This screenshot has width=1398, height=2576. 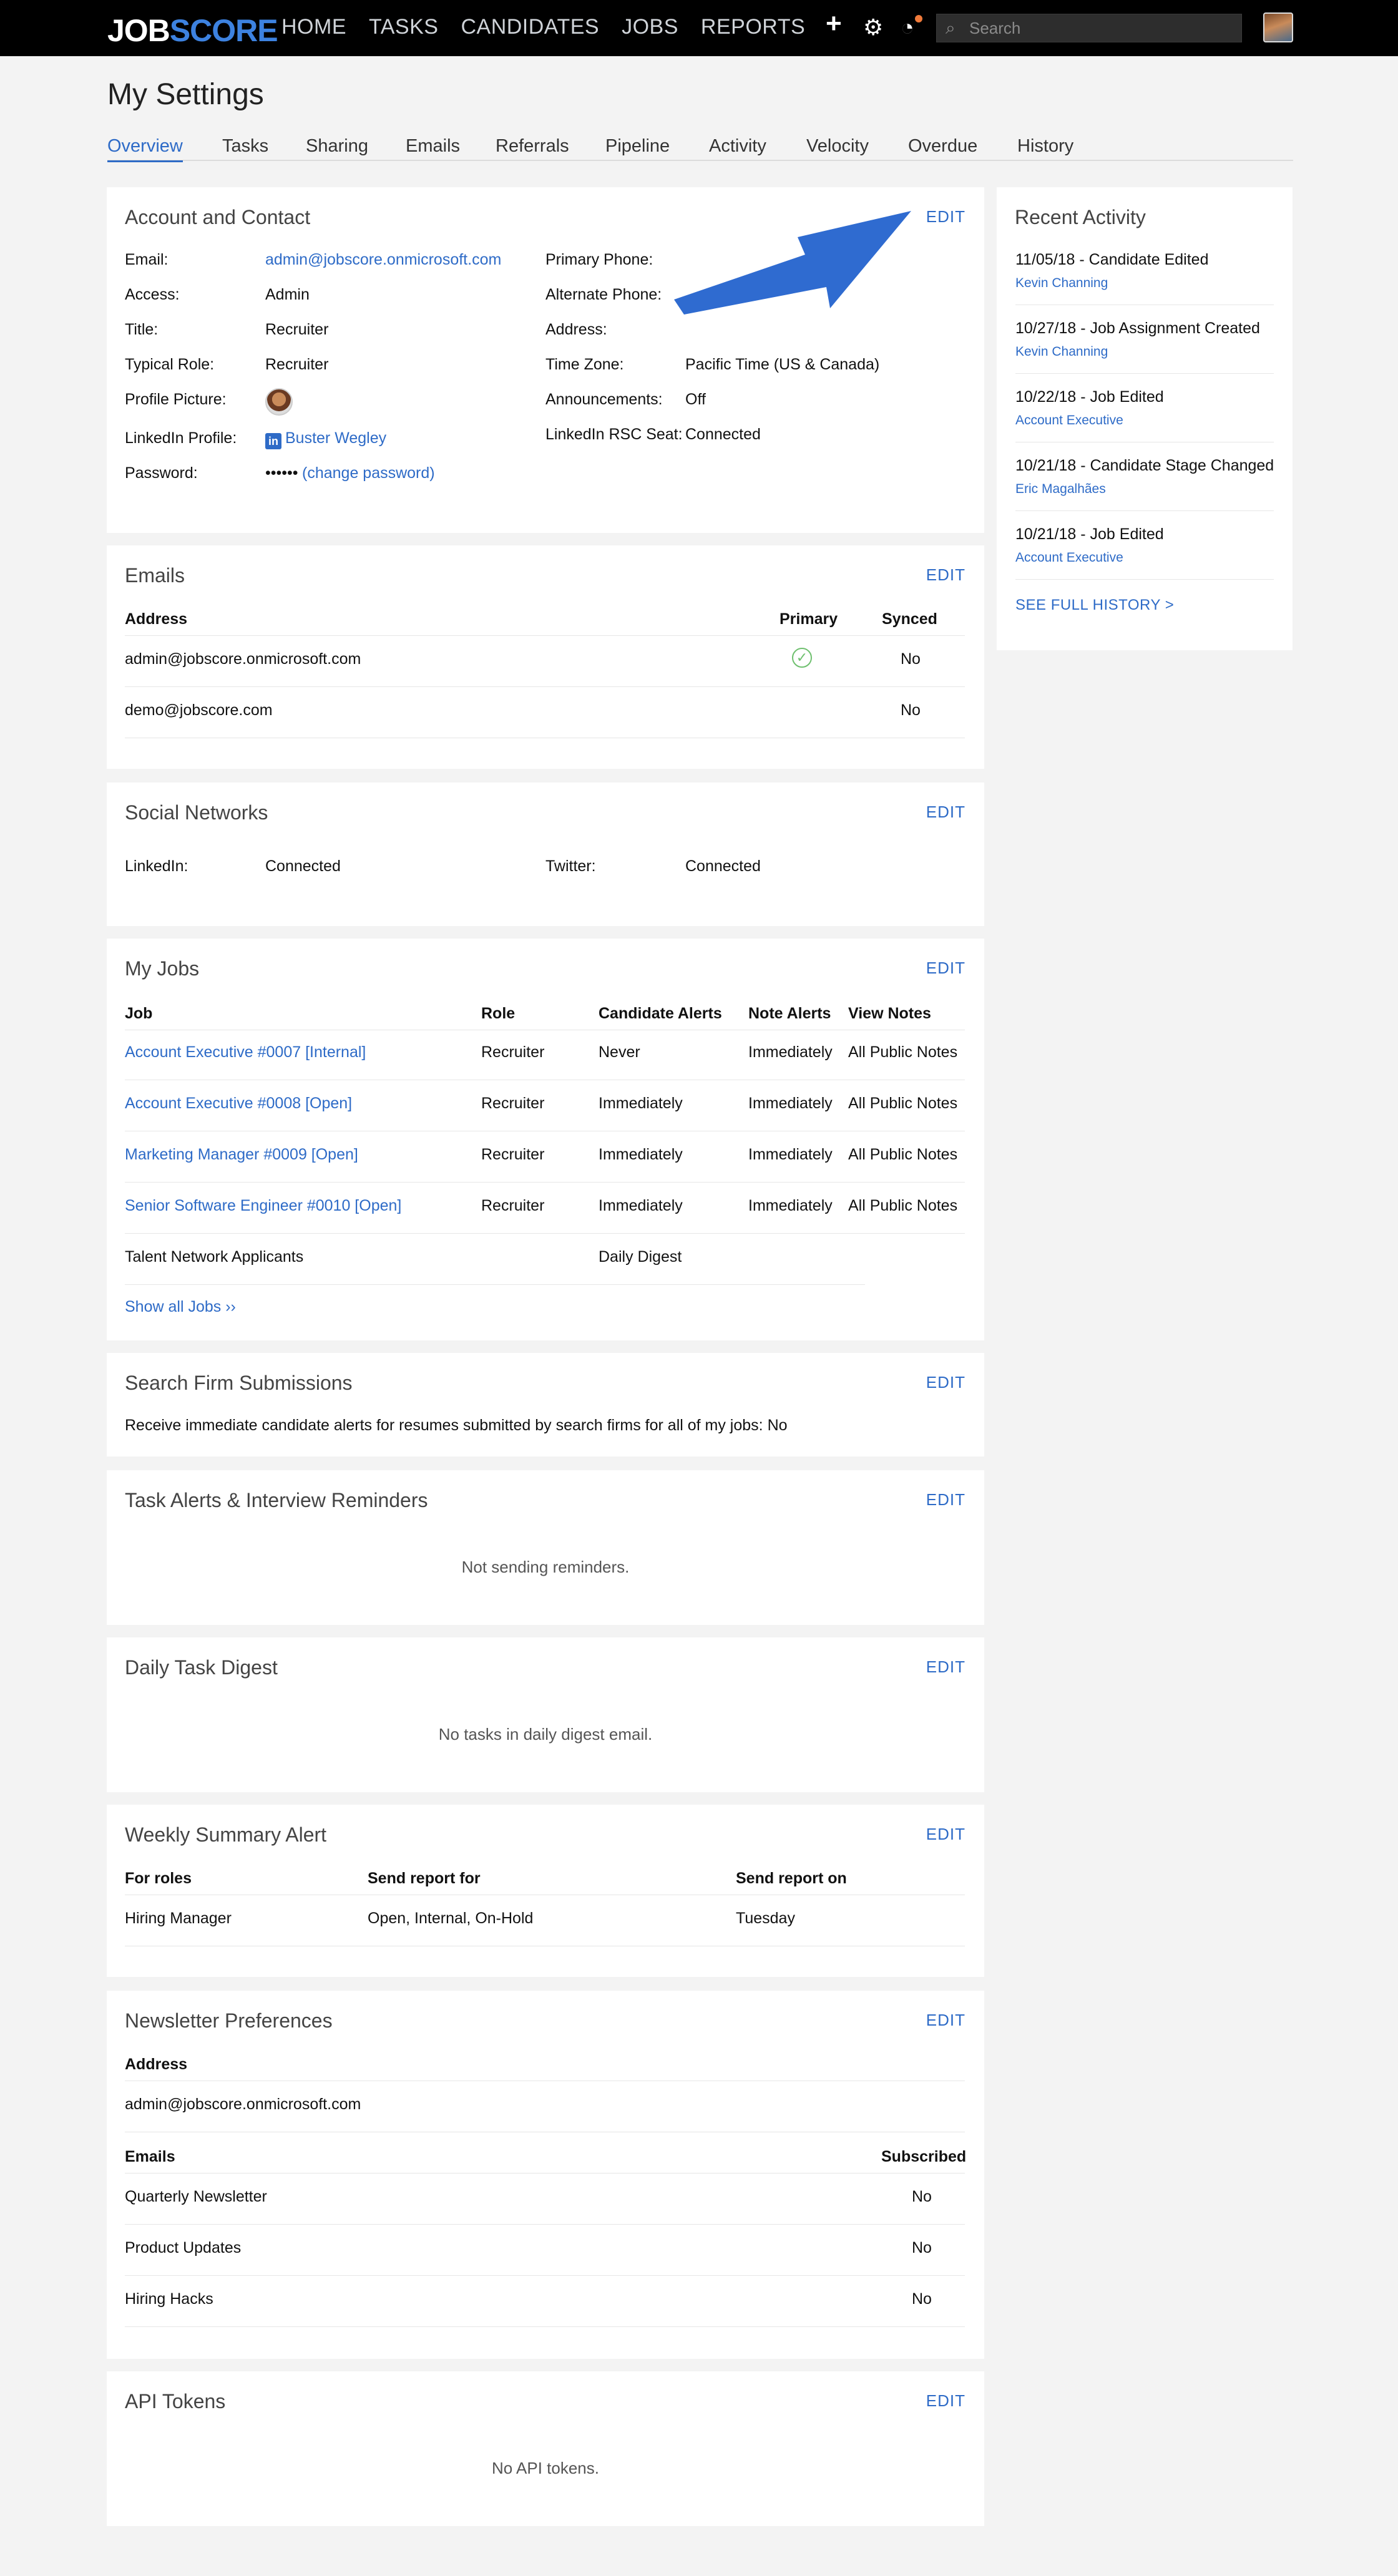 I want to click on time-zone-label: Time Zone:, so click(x=584, y=364).